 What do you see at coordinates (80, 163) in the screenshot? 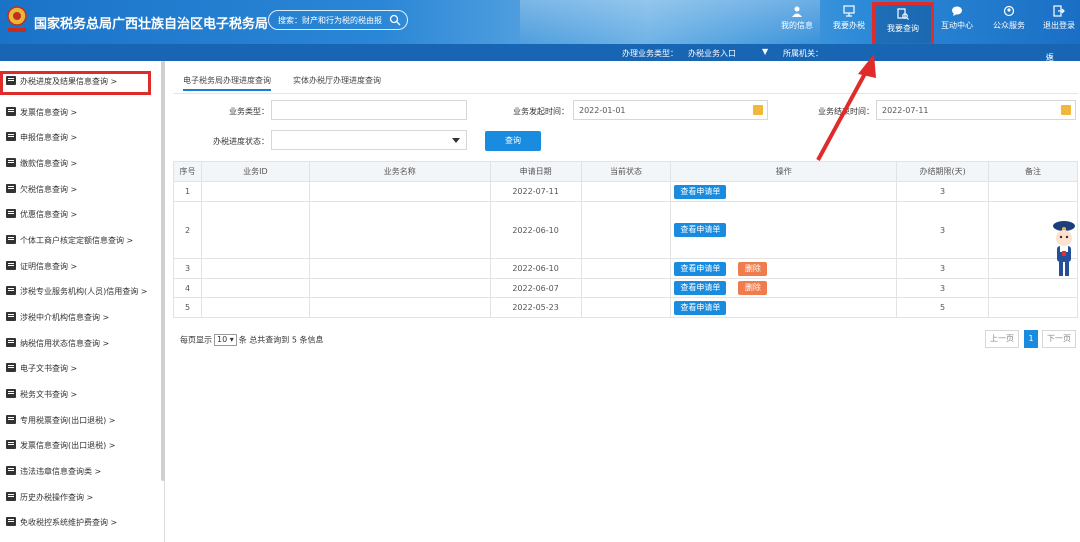
I see `sidebar-item-payment: 缴款信息查询 >` at bounding box center [80, 163].